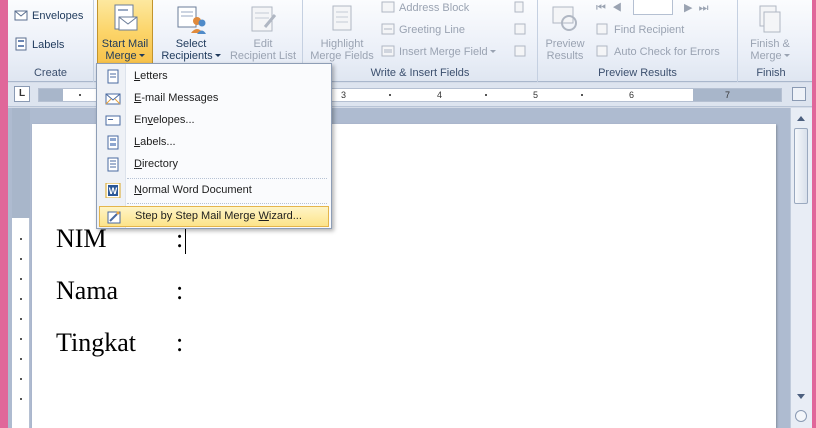 The image size is (816, 428). What do you see at coordinates (801, 166) in the screenshot?
I see `scroll-thumb` at bounding box center [801, 166].